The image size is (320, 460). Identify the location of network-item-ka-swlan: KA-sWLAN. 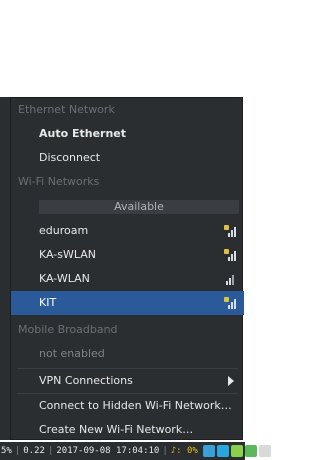
(127, 255).